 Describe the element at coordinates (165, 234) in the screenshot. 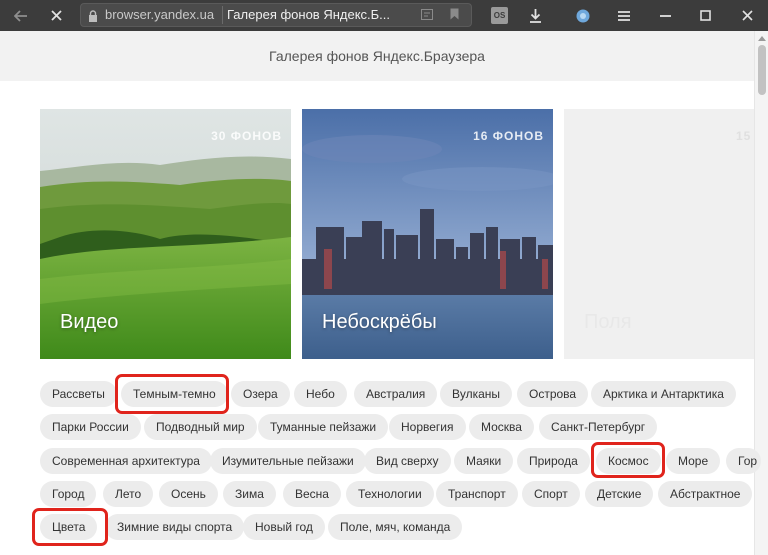

I see `gallery-card-video: 30 ФОНОВ Видео` at that location.